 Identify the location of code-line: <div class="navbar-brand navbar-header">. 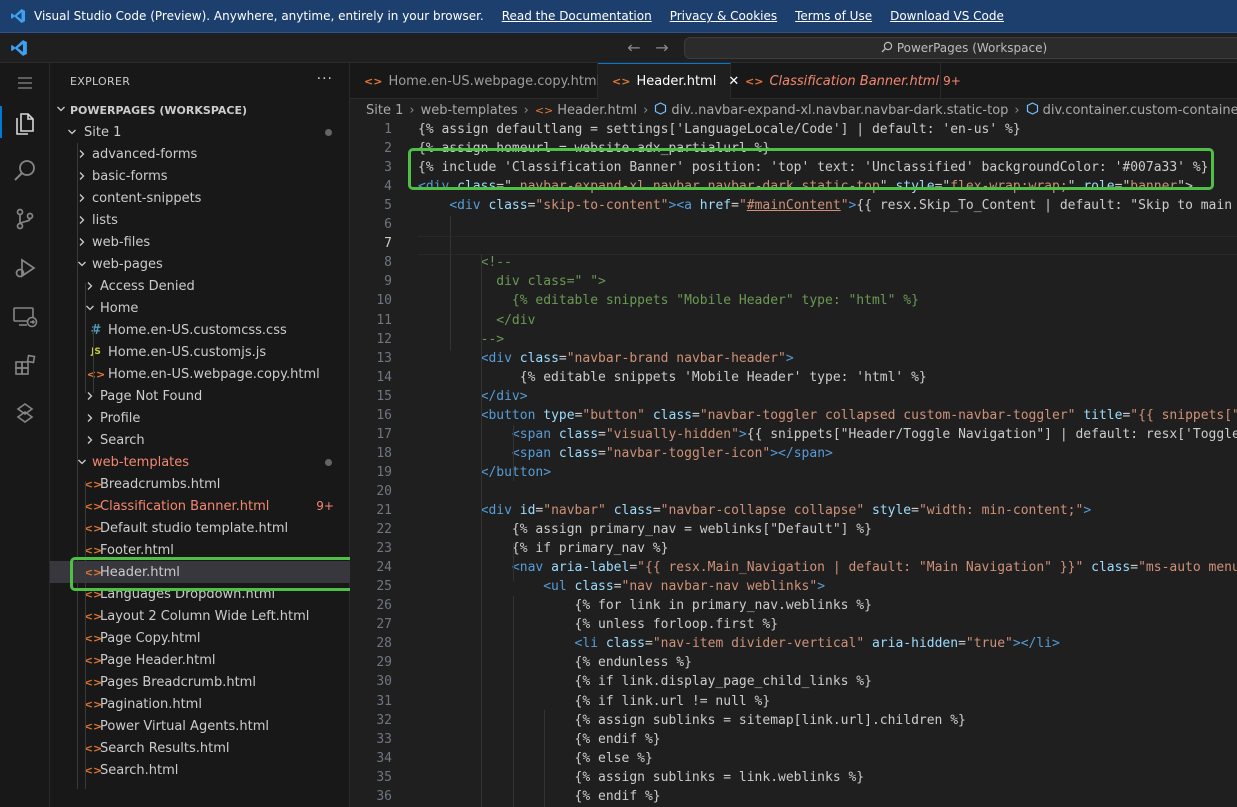
(606, 358).